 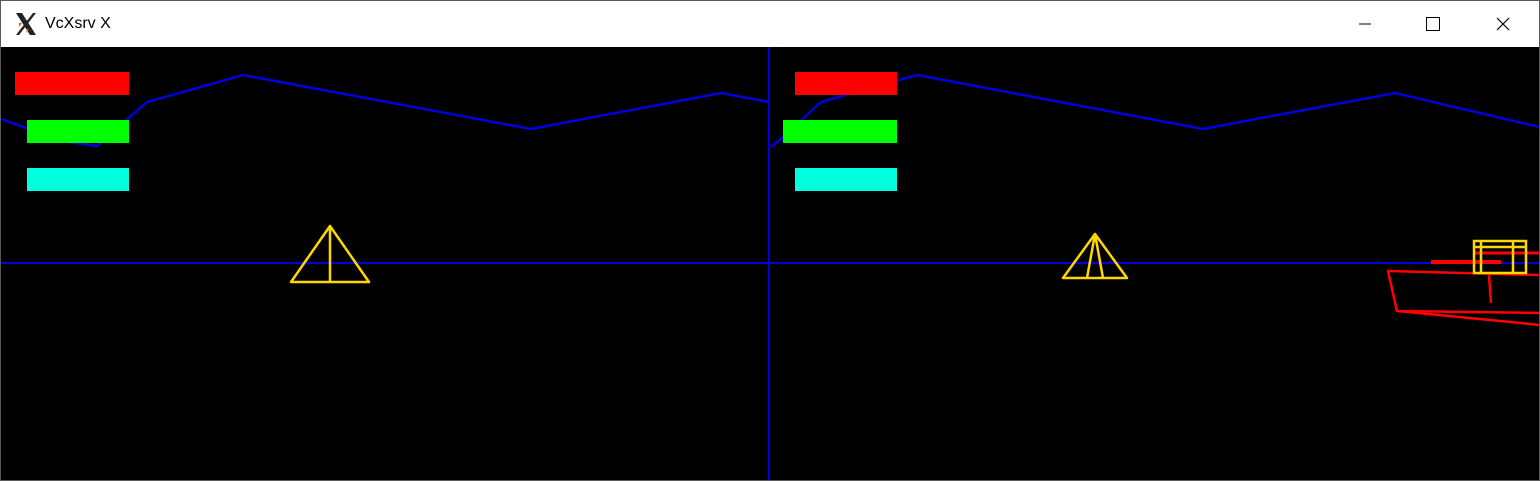 What do you see at coordinates (78, 131) in the screenshot?
I see `status-bar-green-left` at bounding box center [78, 131].